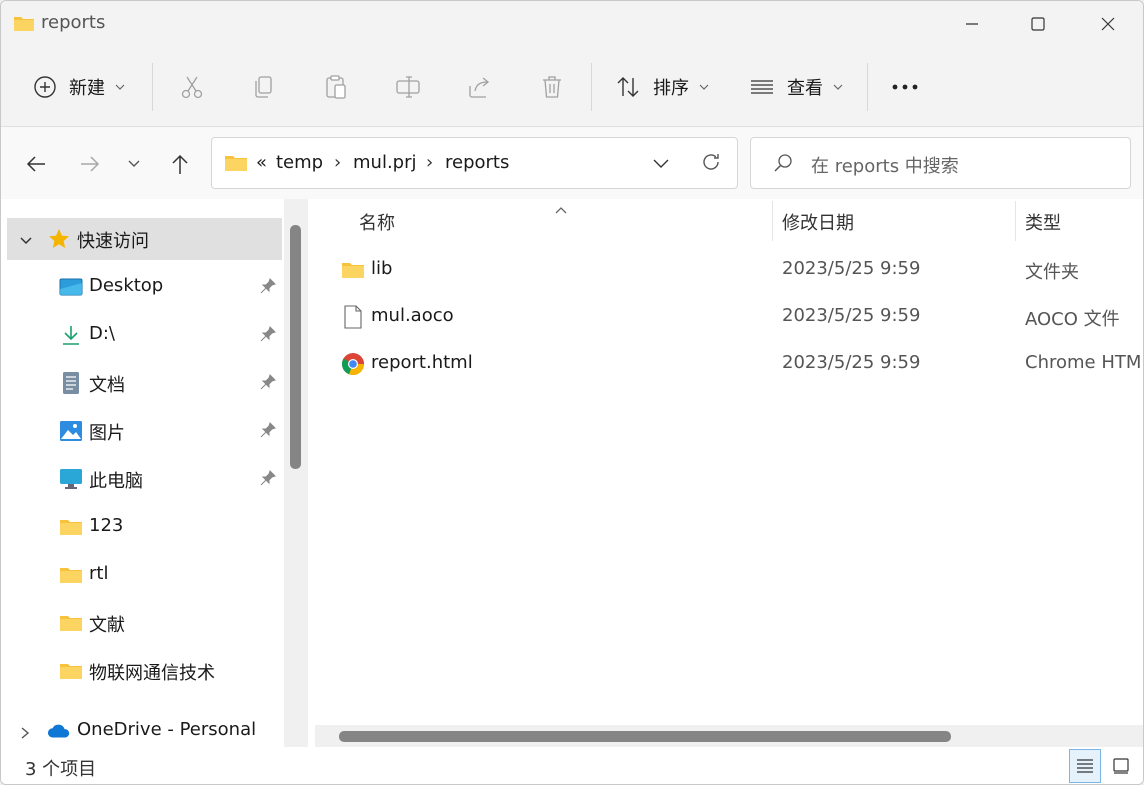 Image resolution: width=1144 pixels, height=785 pixels. I want to click on breadcrumb-overflow: «, so click(261, 162).